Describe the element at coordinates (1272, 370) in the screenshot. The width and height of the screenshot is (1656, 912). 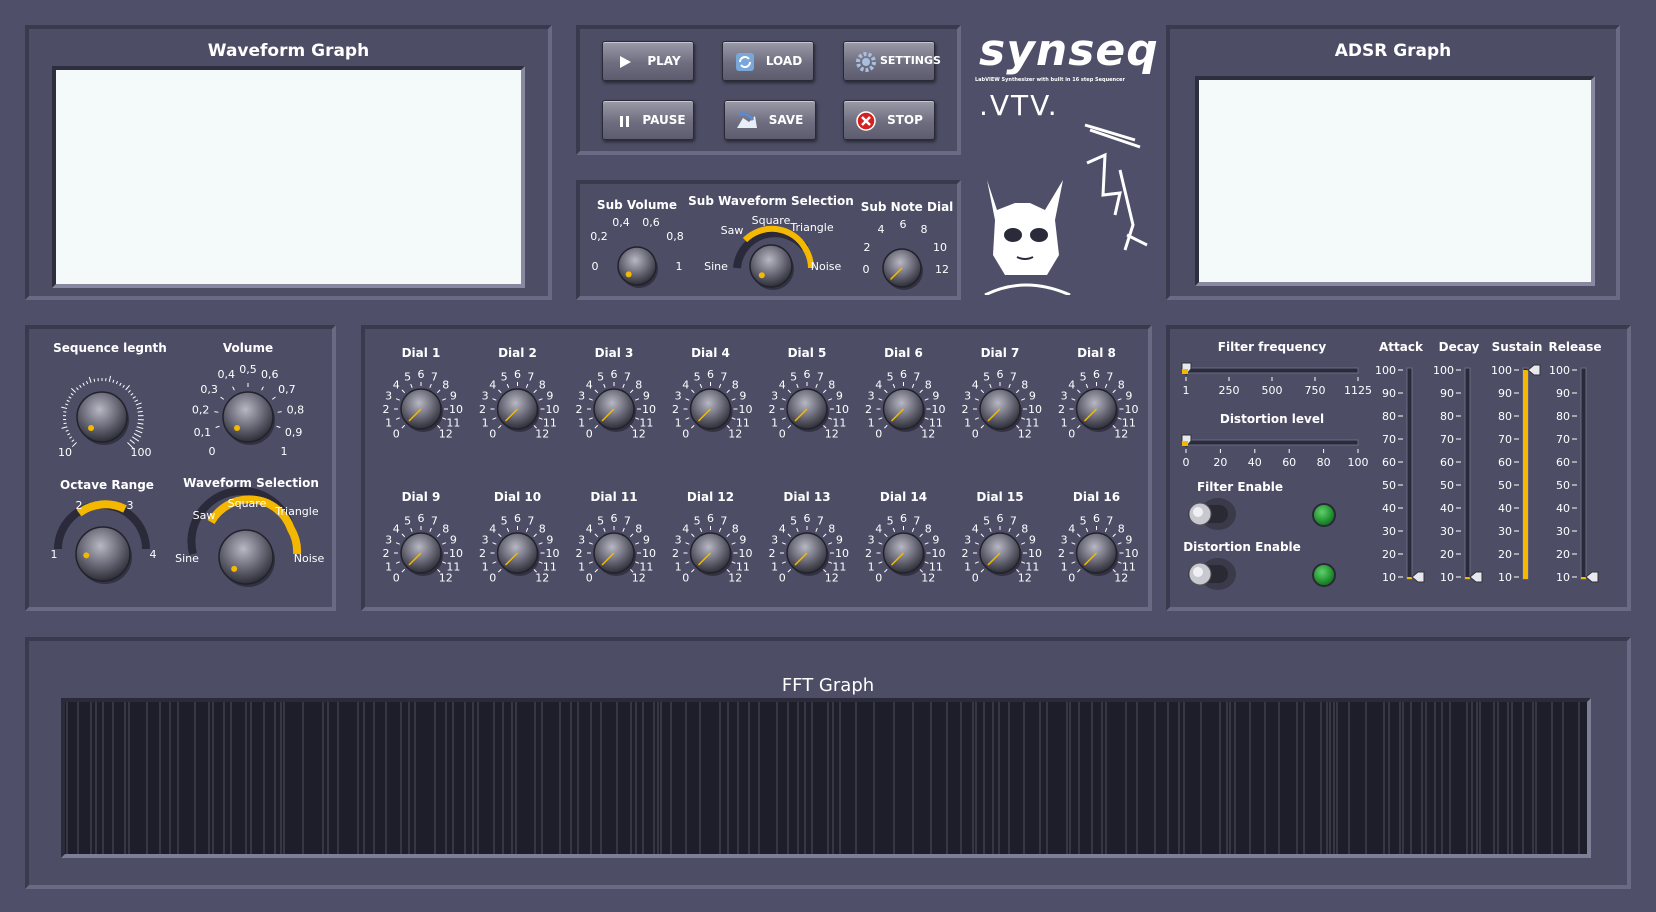
I see `filter-frequency-track` at that location.